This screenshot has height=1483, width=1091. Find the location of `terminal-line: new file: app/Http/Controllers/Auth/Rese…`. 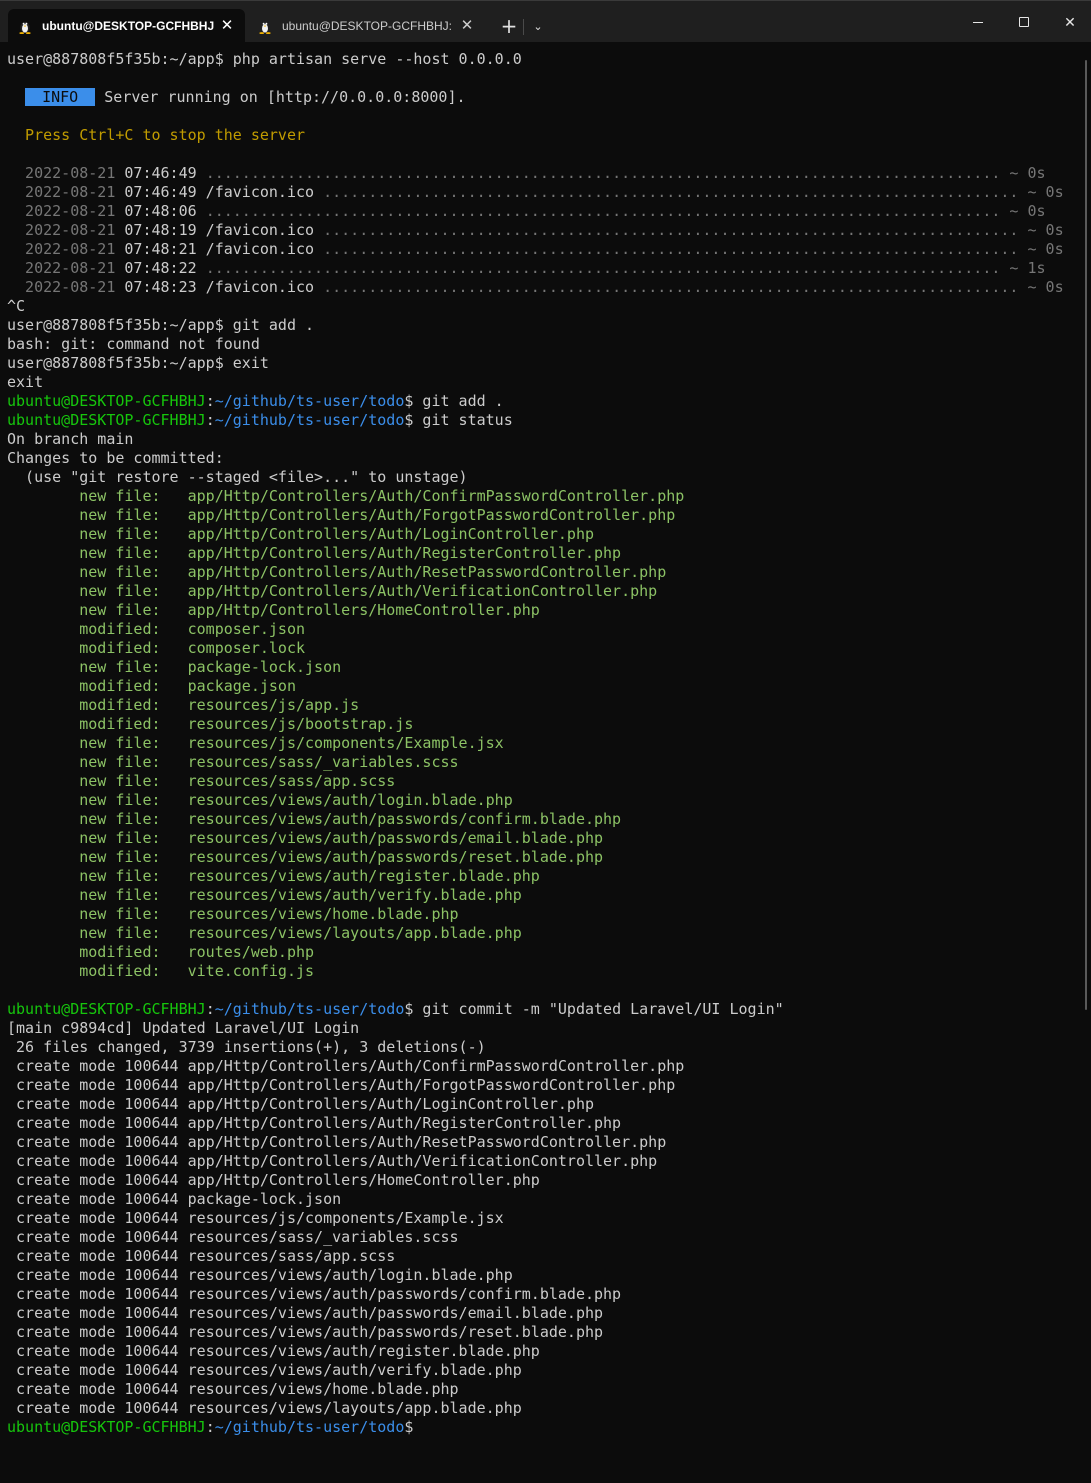

terminal-line: new file: app/Http/Controllers/Auth/Rese… is located at coordinates (535, 572).